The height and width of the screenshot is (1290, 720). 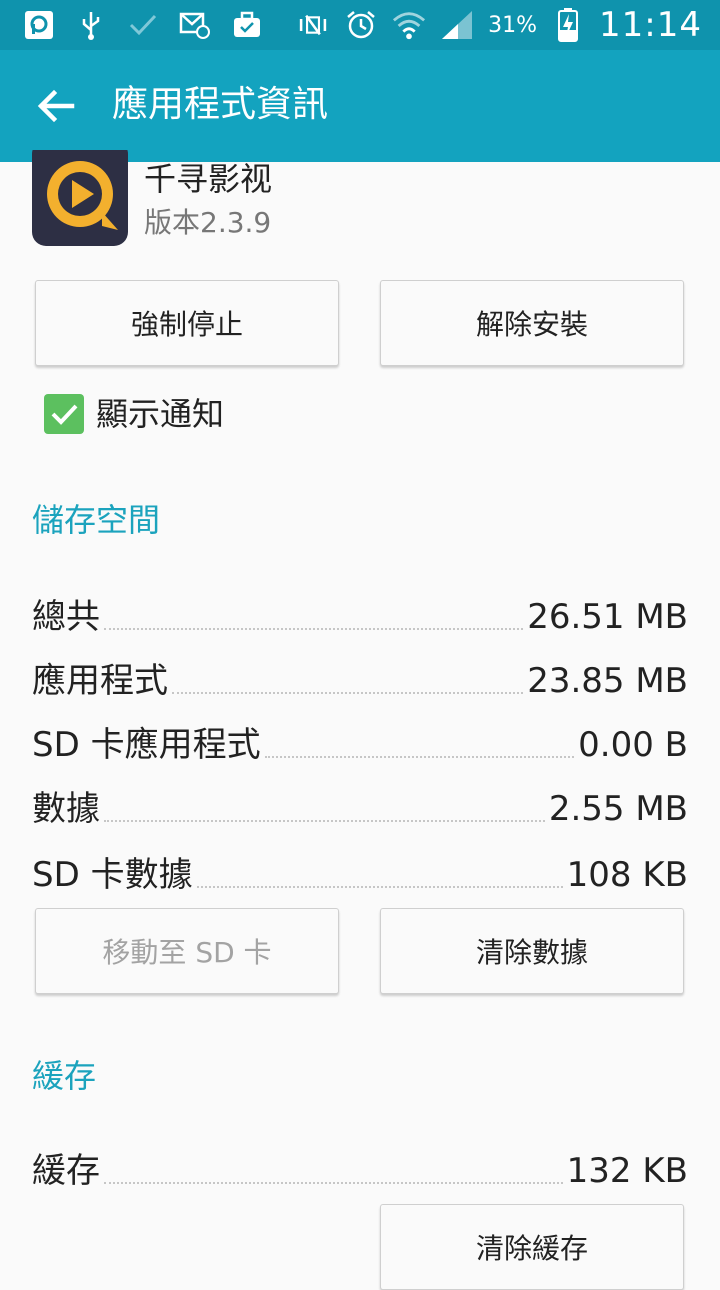 What do you see at coordinates (627, 875) in the screenshot?
I see `storage-row-value: 108 KB` at bounding box center [627, 875].